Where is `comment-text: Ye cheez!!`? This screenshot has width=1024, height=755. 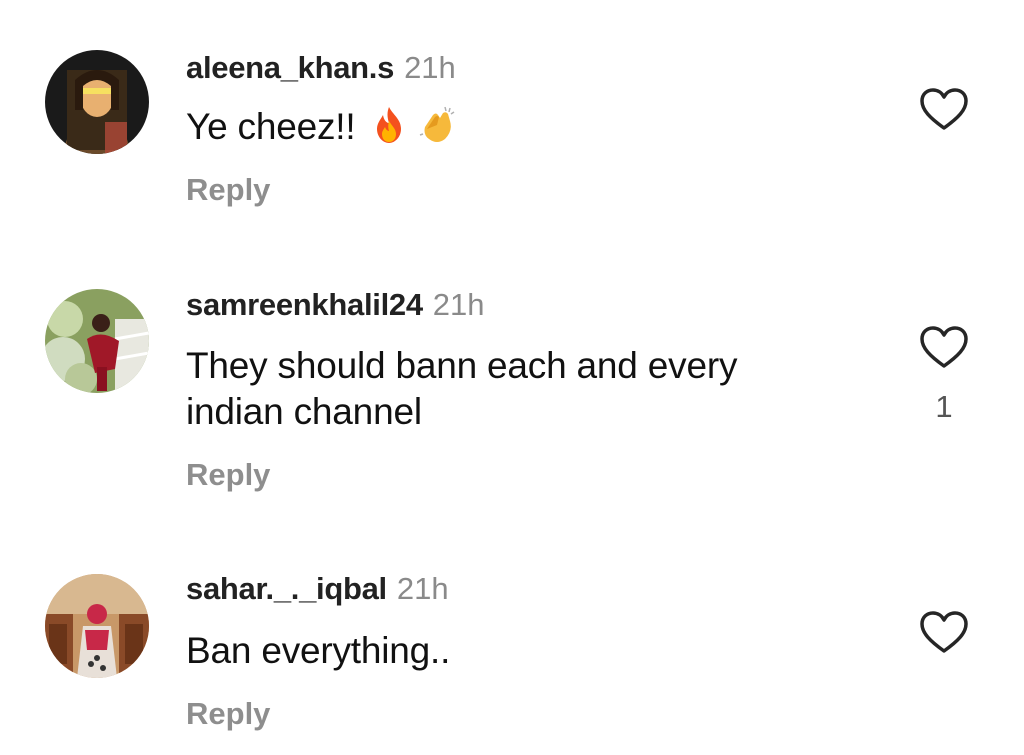 comment-text: Ye cheez!! is located at coordinates (506, 127).